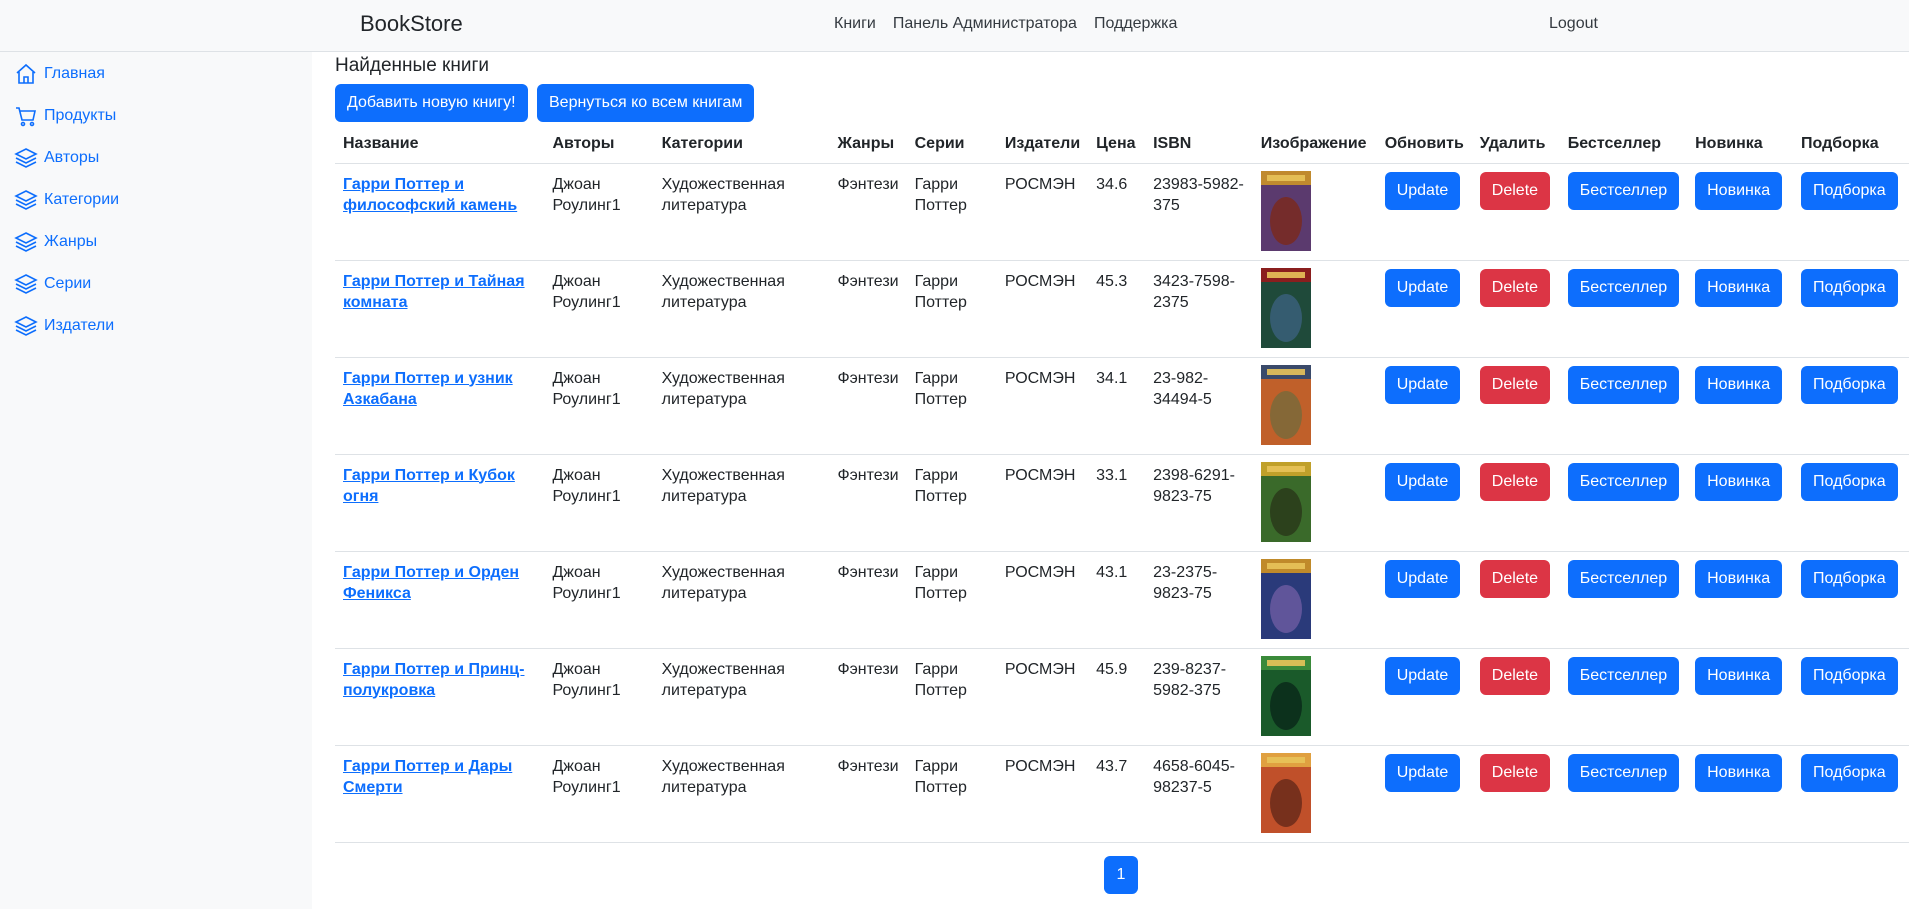 This screenshot has height=909, width=1909. I want to click on sidebar-item-label: Главная, so click(74, 73).